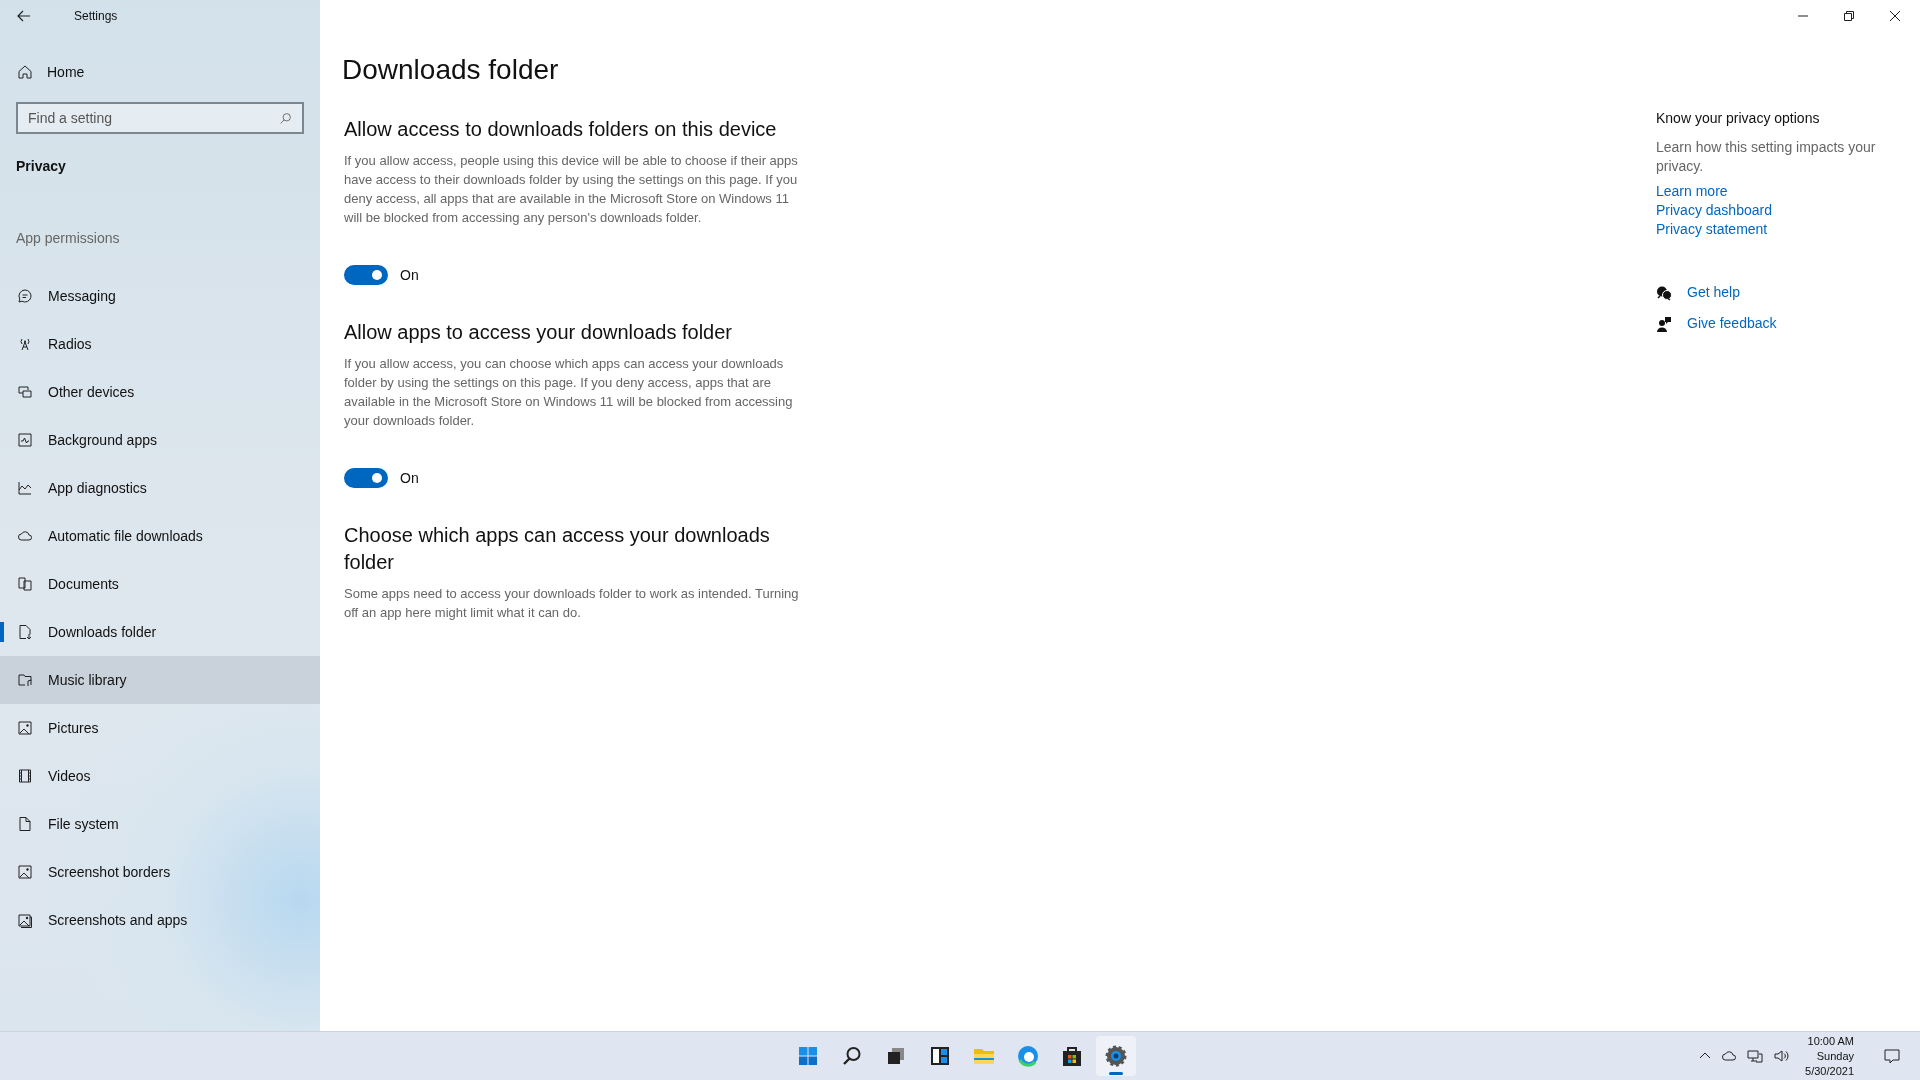 The image size is (1920, 1080). I want to click on section-heading: Choose which apps can access your downloads folder, so click(557, 549).